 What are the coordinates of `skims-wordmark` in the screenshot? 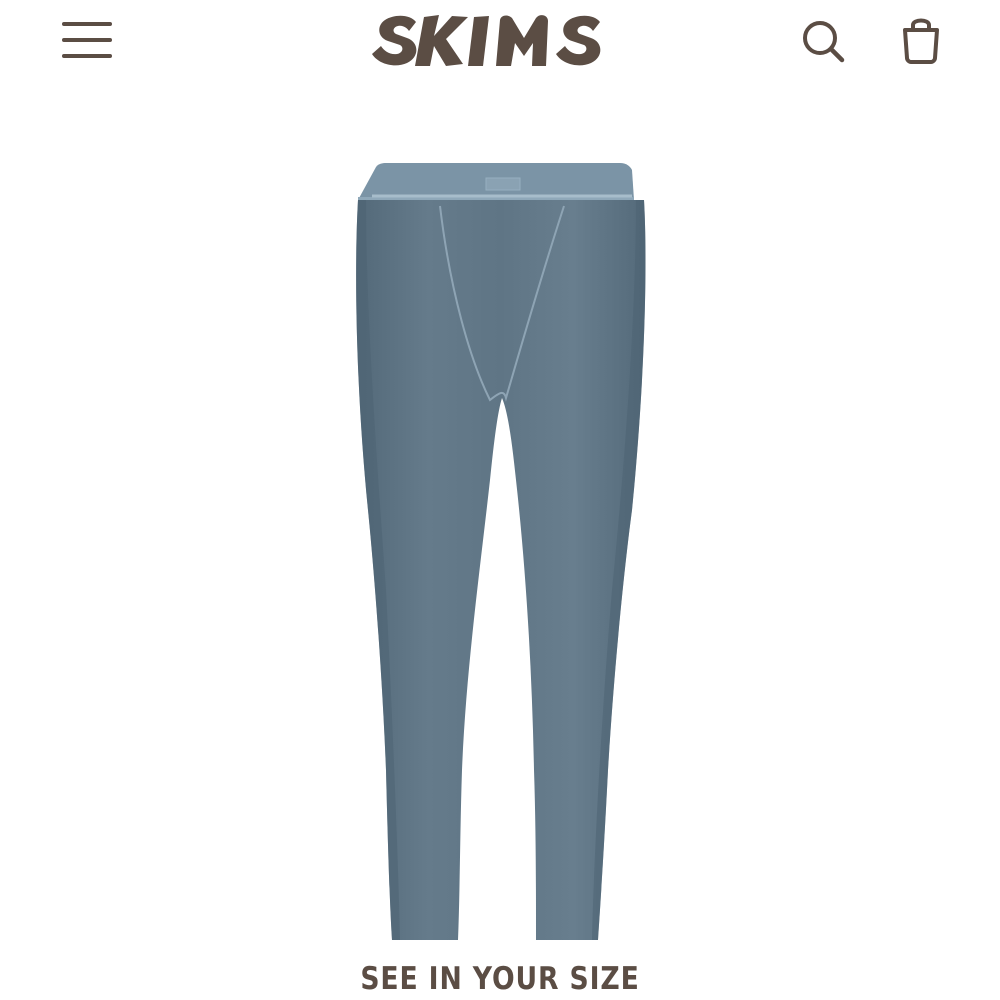 It's located at (486, 40).